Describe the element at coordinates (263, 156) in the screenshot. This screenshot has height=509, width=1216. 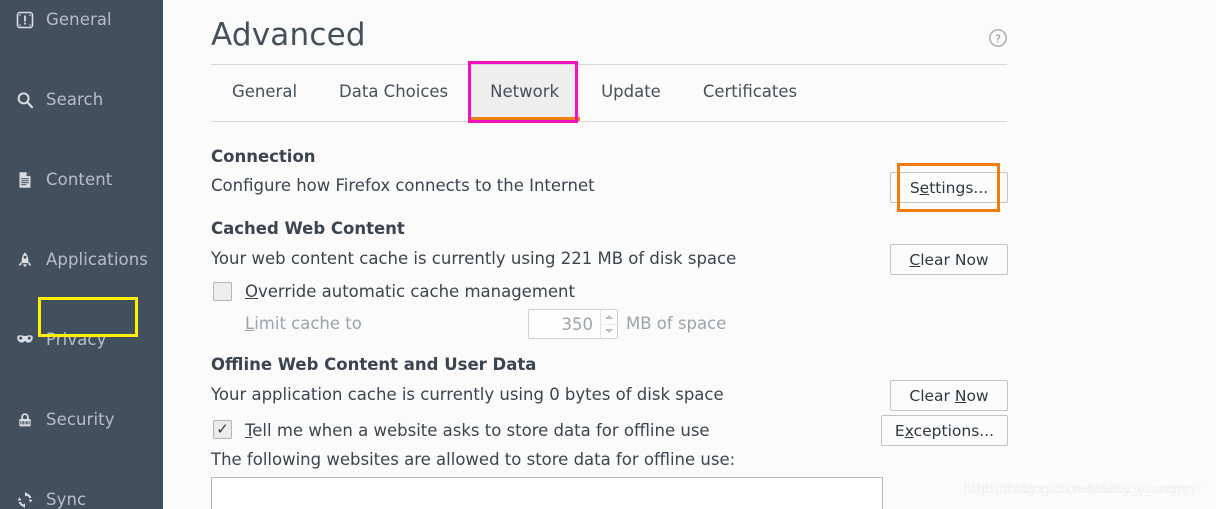
I see `connection-heading: Connection` at that location.